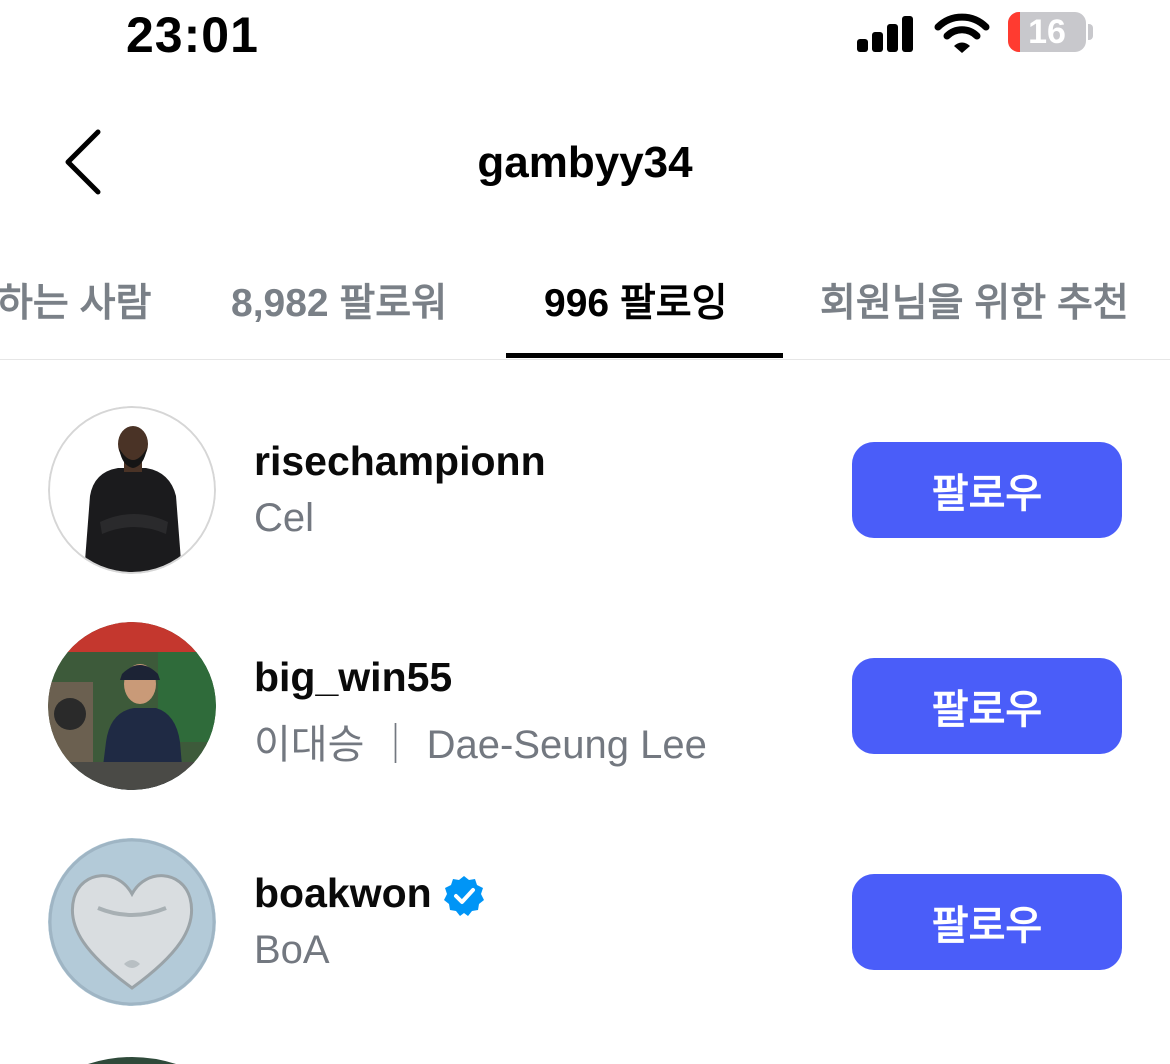 The width and height of the screenshot is (1170, 1064). Describe the element at coordinates (585, 162) in the screenshot. I see `page-title: gambyy34` at that location.